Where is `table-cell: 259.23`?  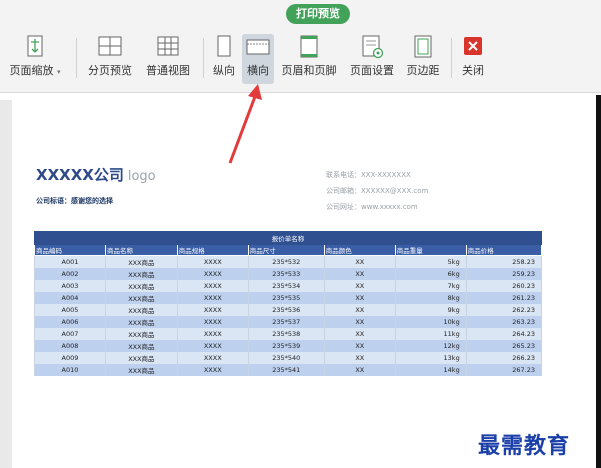
table-cell: 259.23 is located at coordinates (504, 274).